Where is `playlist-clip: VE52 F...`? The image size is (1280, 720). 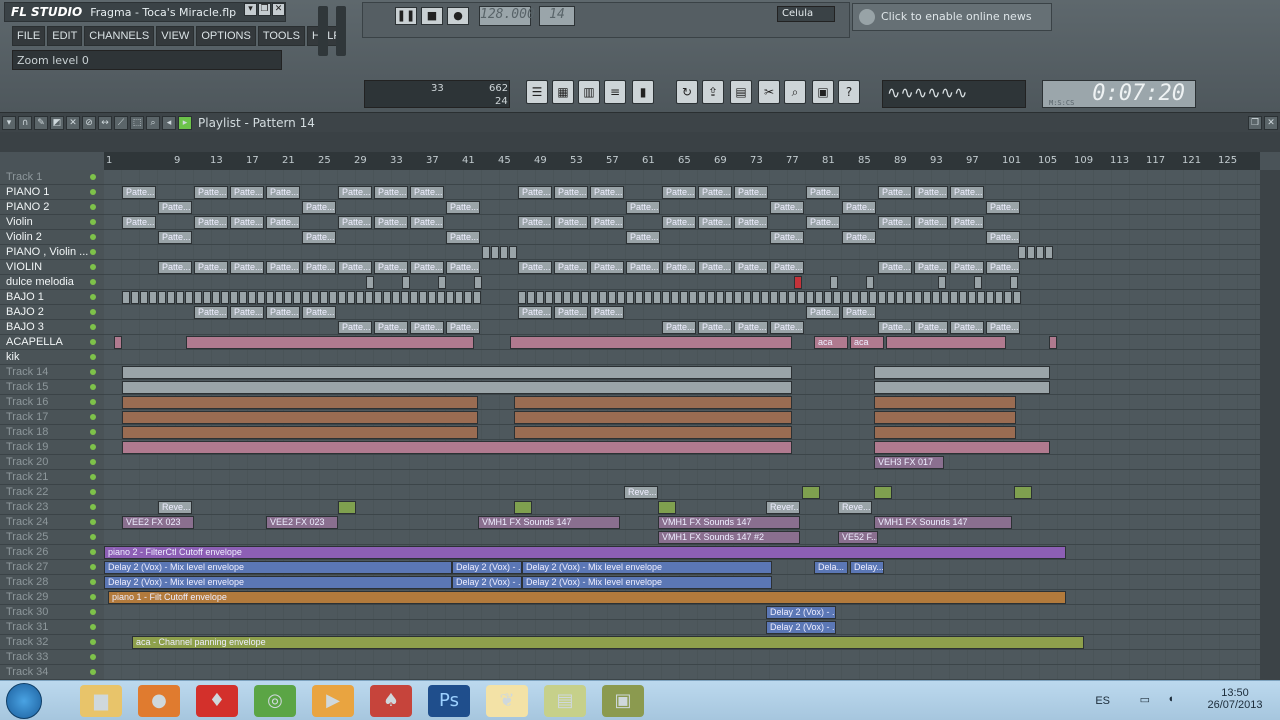
playlist-clip: VE52 F... is located at coordinates (858, 537).